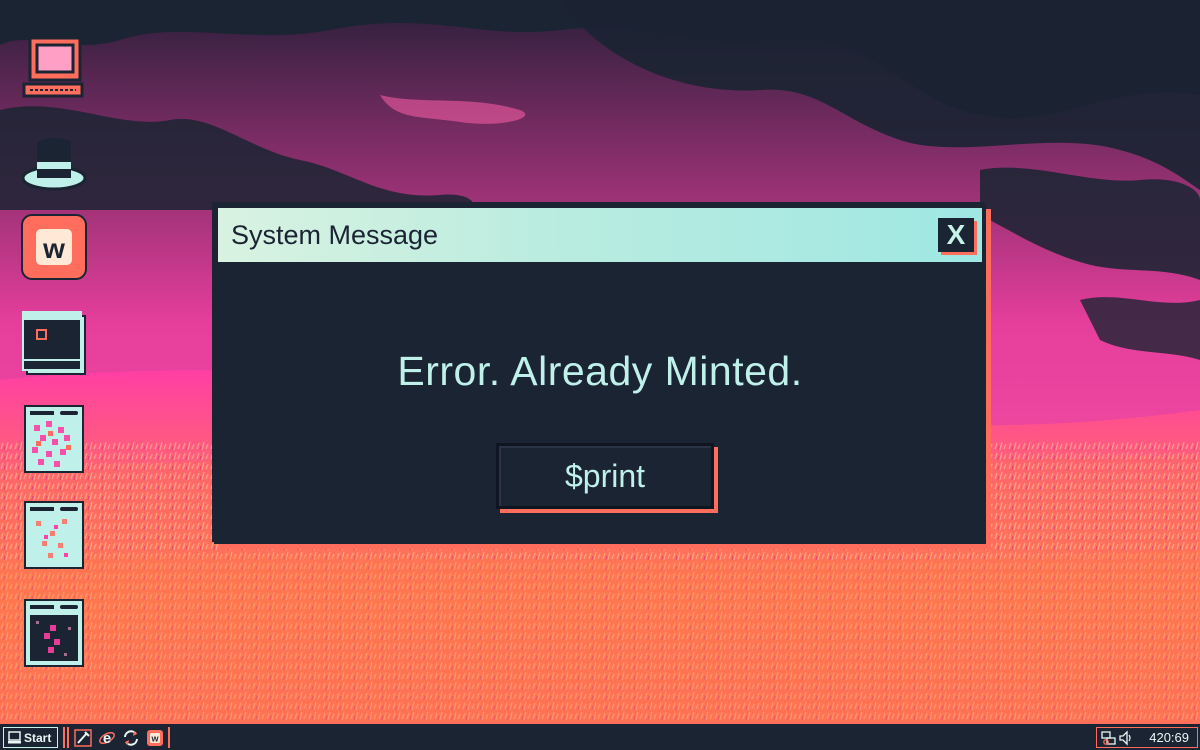 The height and width of the screenshot is (750, 1200). What do you see at coordinates (54, 163) in the screenshot?
I see `top-hat-icon` at bounding box center [54, 163].